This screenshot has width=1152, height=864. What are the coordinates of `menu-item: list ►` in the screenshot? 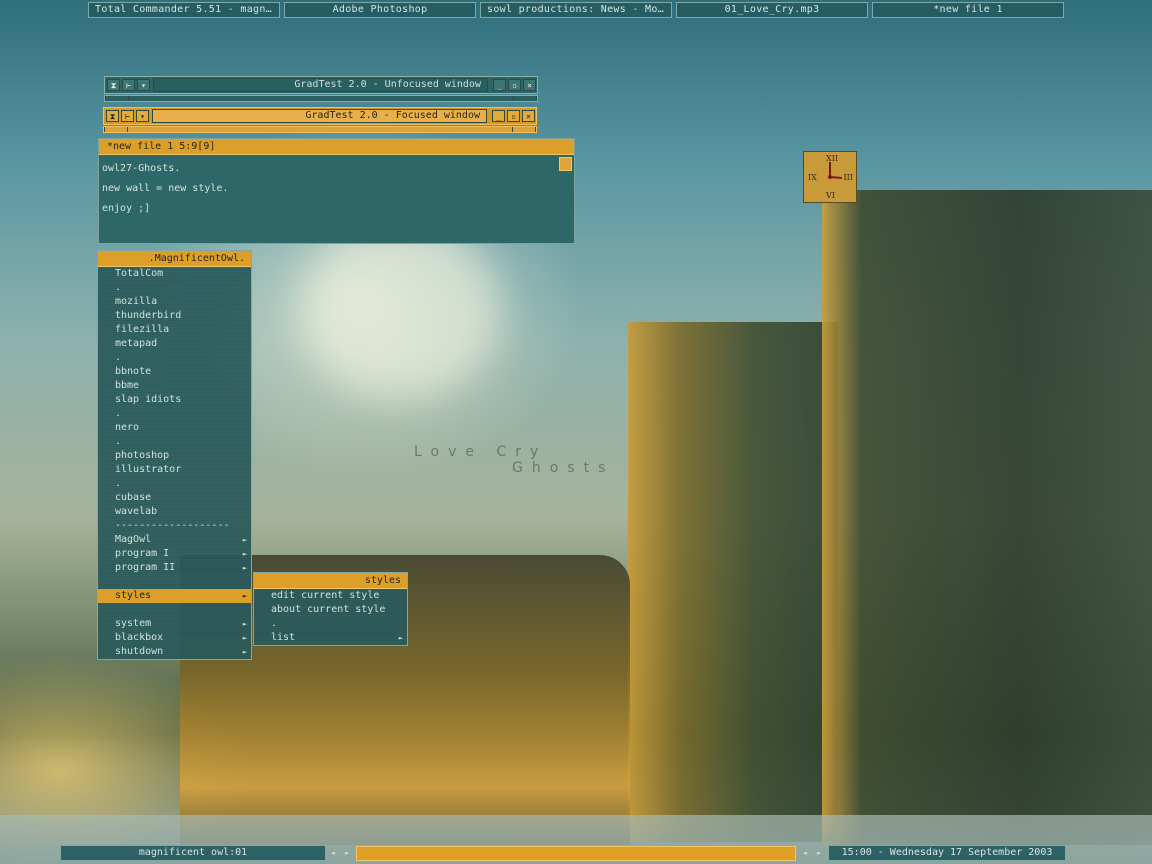 It's located at (330, 638).